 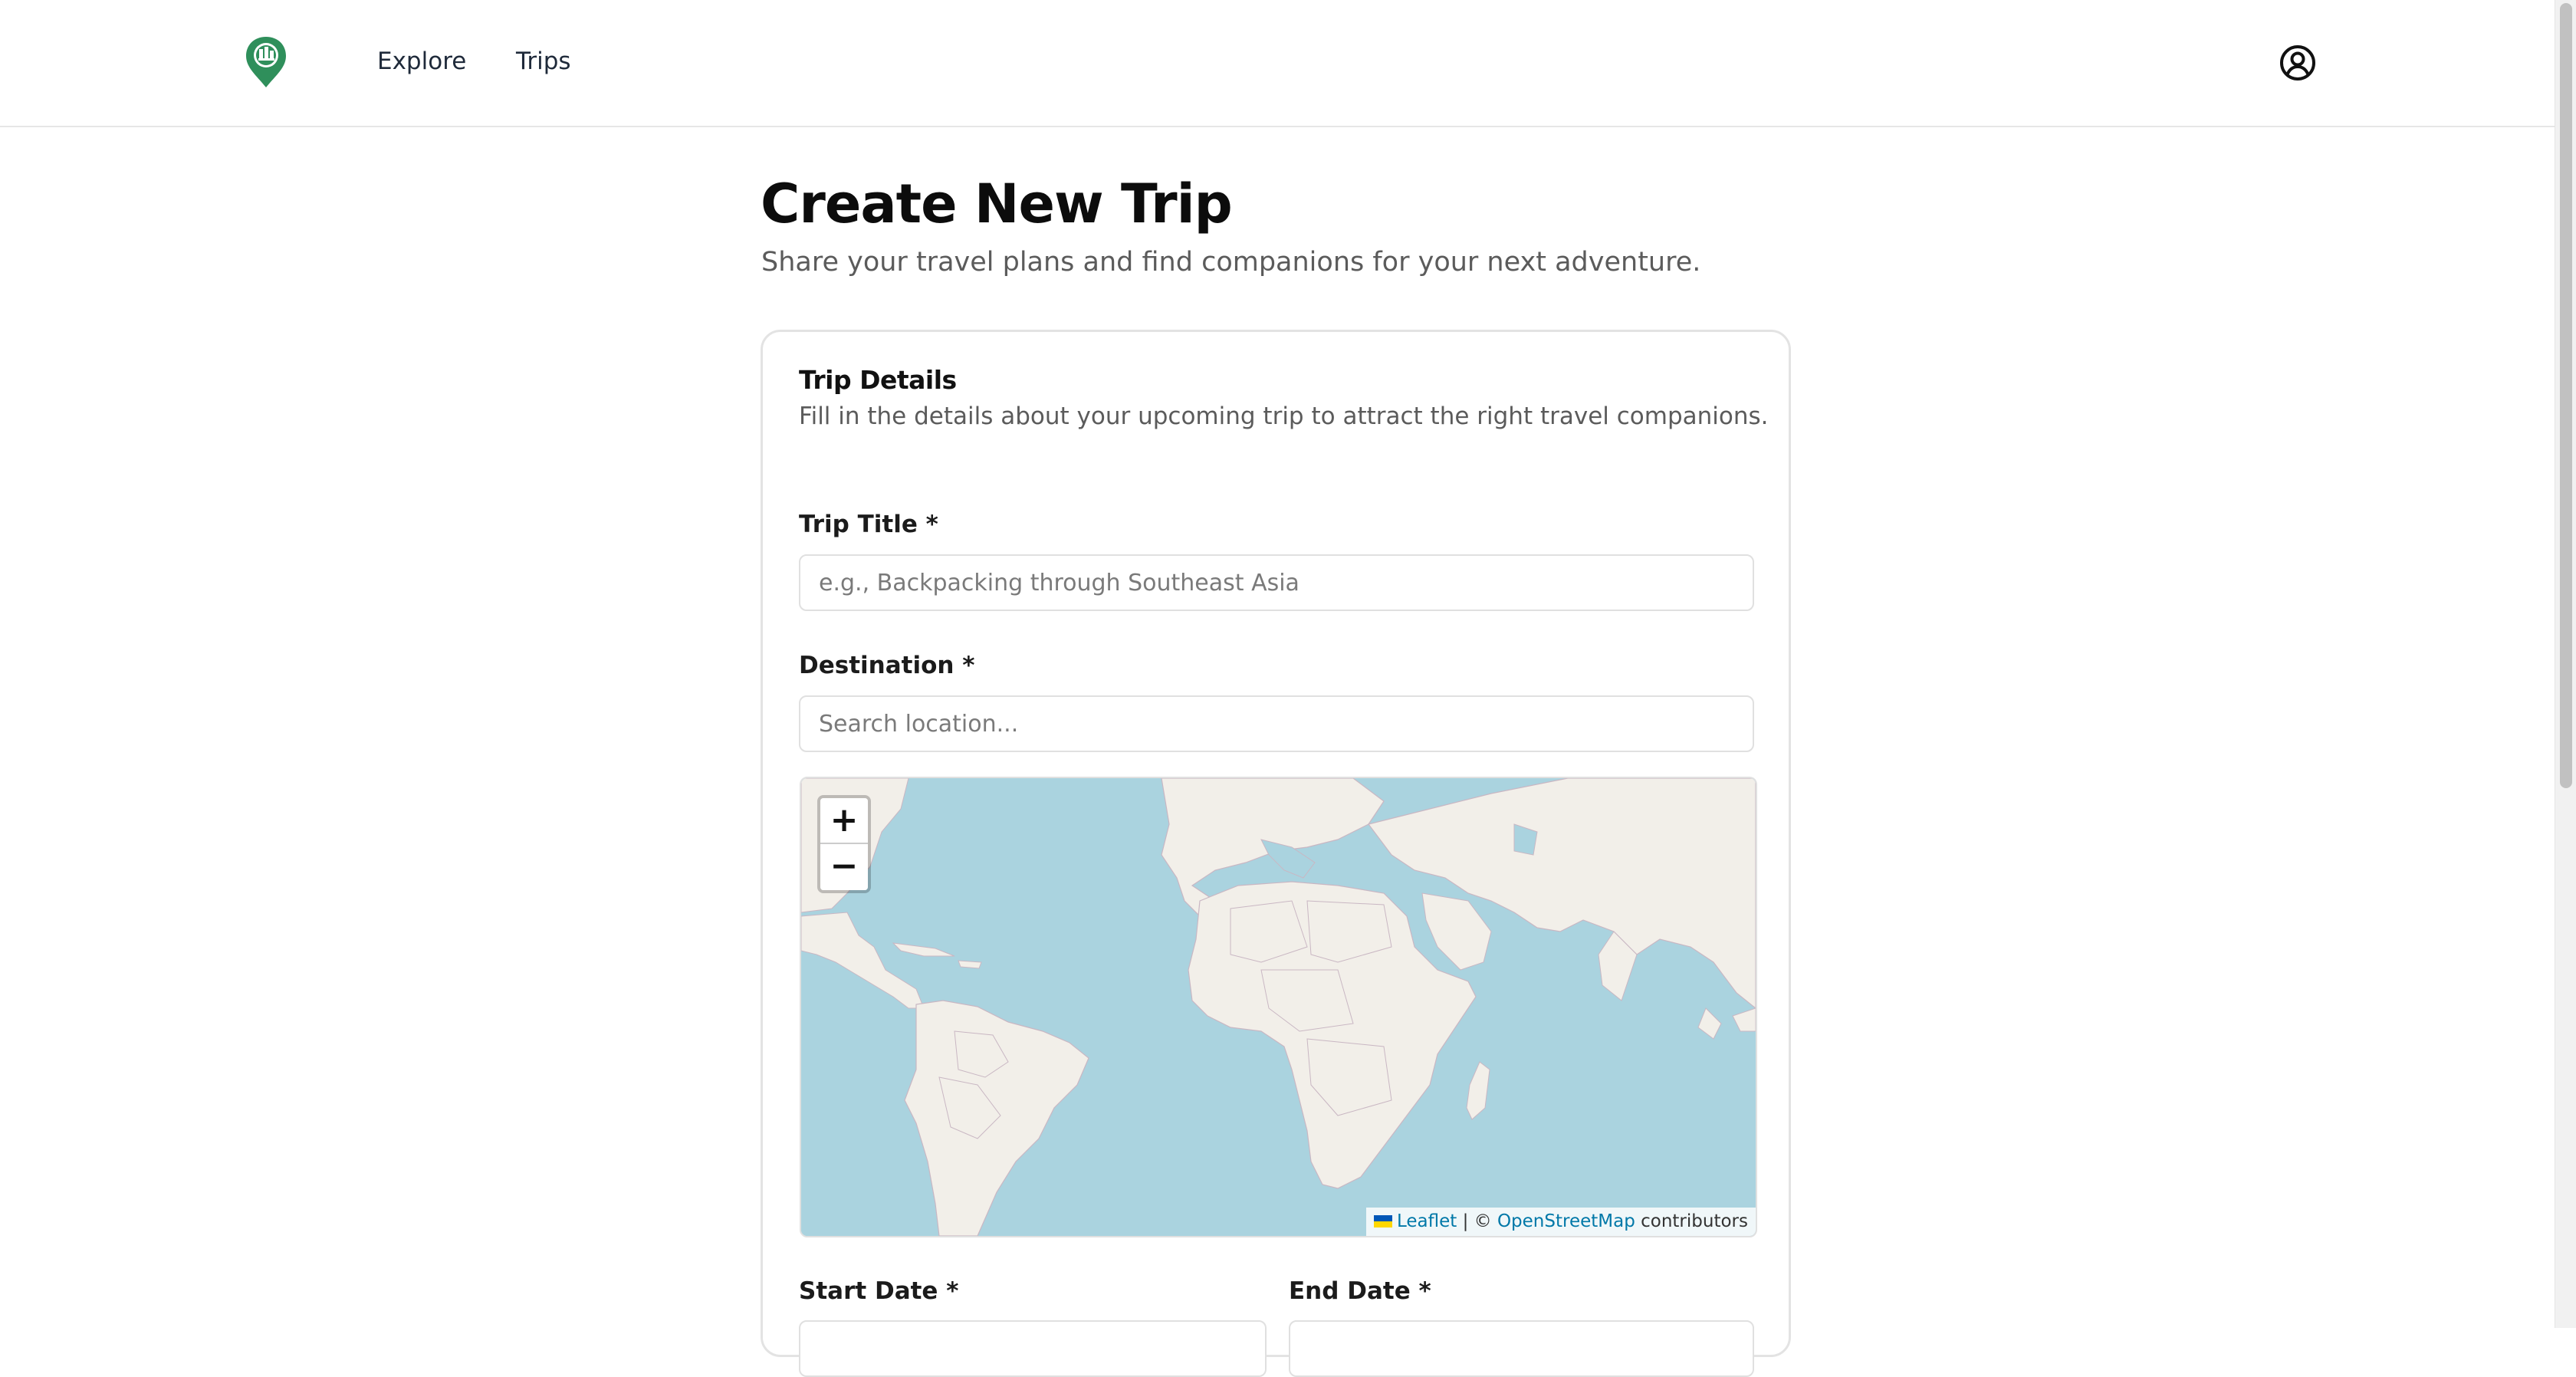 What do you see at coordinates (266, 62) in the screenshot?
I see `app-logo-icon` at bounding box center [266, 62].